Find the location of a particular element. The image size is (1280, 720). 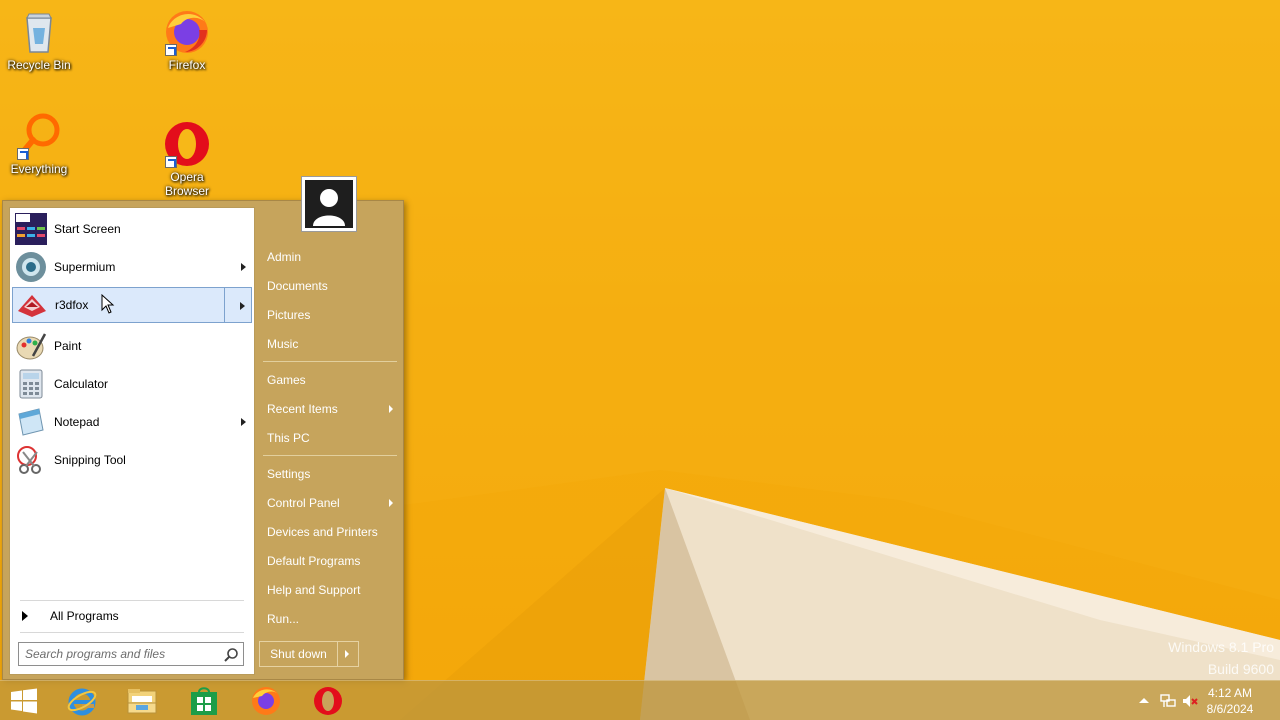

right-item-recent-items: Recent Items is located at coordinates (331, 409).